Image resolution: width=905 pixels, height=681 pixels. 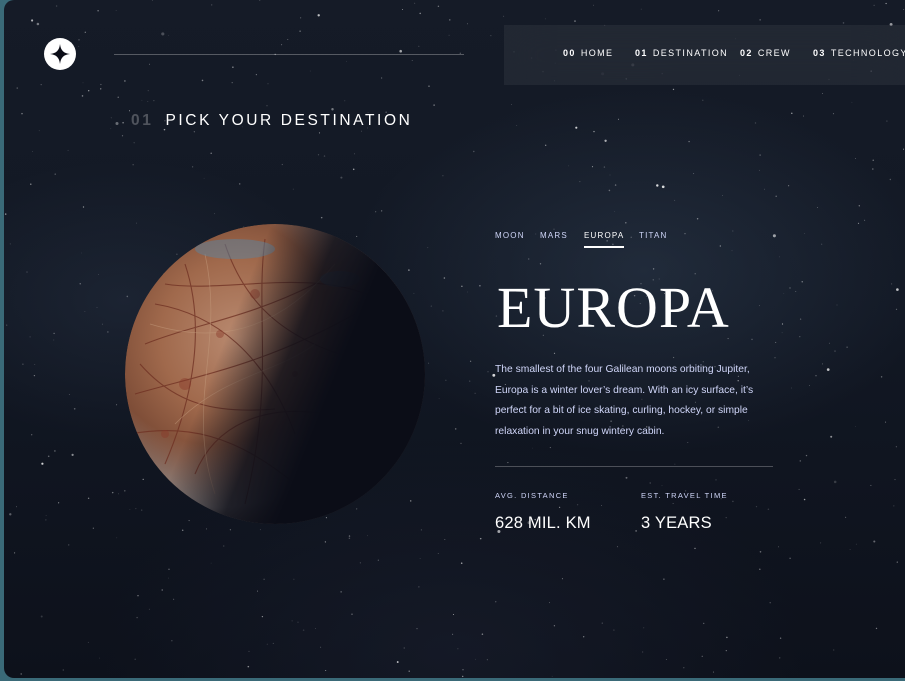 What do you see at coordinates (859, 54) in the screenshot?
I see `nav-item-technology: 03 TECHNOLOGY` at bounding box center [859, 54].